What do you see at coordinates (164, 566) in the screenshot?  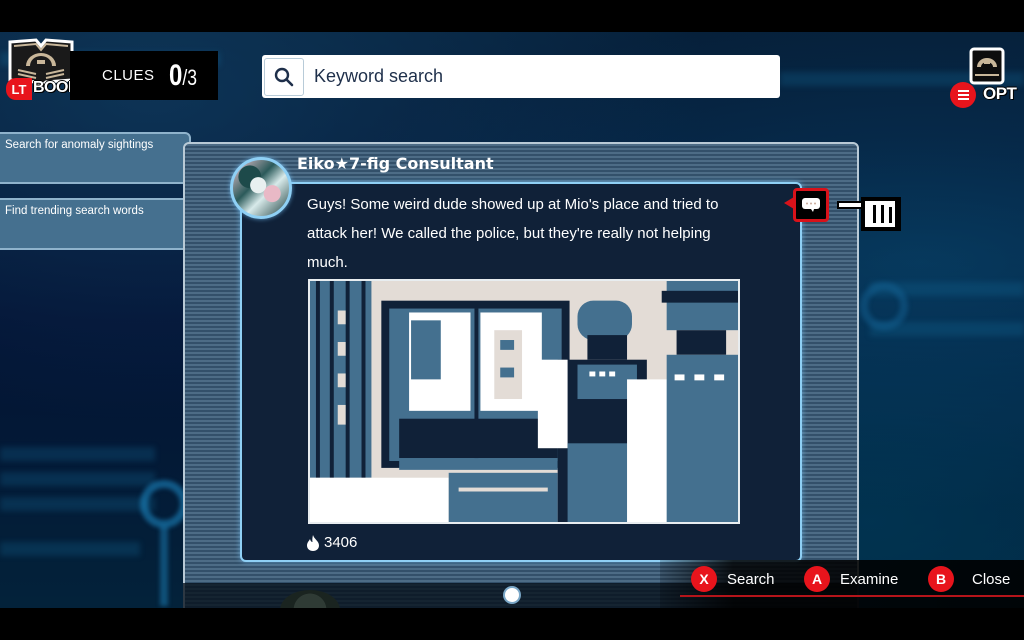 I see `bg-circuit-stem` at bounding box center [164, 566].